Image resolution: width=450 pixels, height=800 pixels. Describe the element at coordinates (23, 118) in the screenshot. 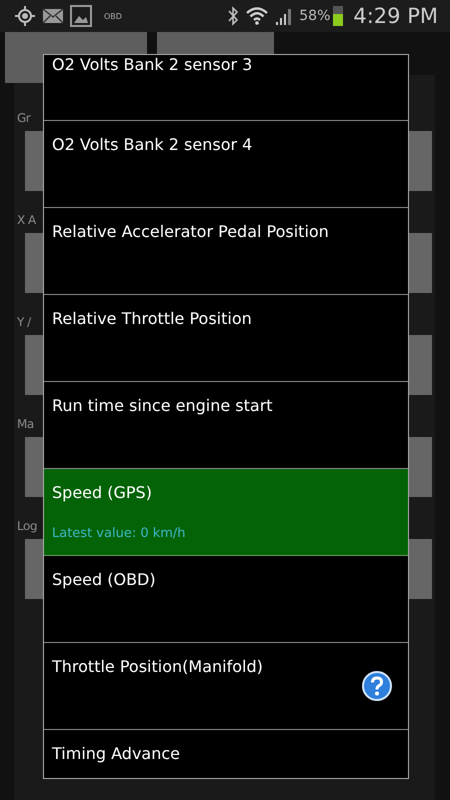

I see `field-label: Gr` at that location.